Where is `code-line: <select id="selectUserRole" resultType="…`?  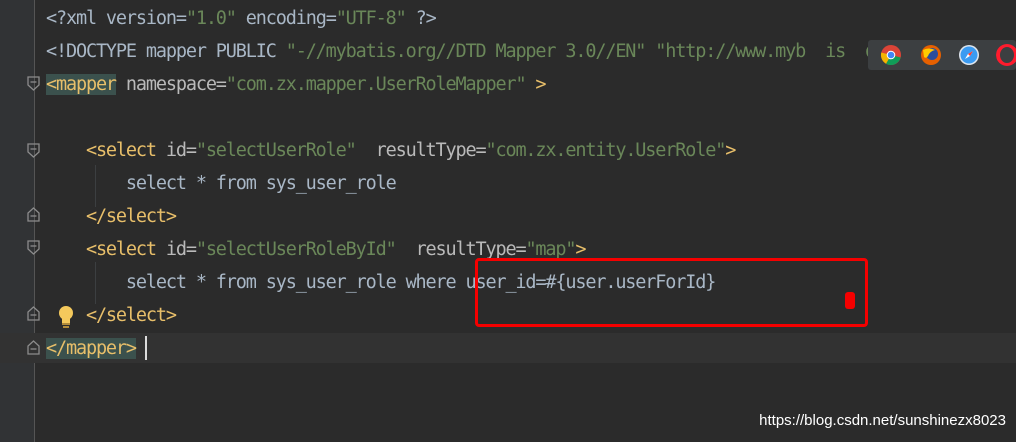
code-line: <select id="selectUserRole" resultType="… is located at coordinates (391, 150).